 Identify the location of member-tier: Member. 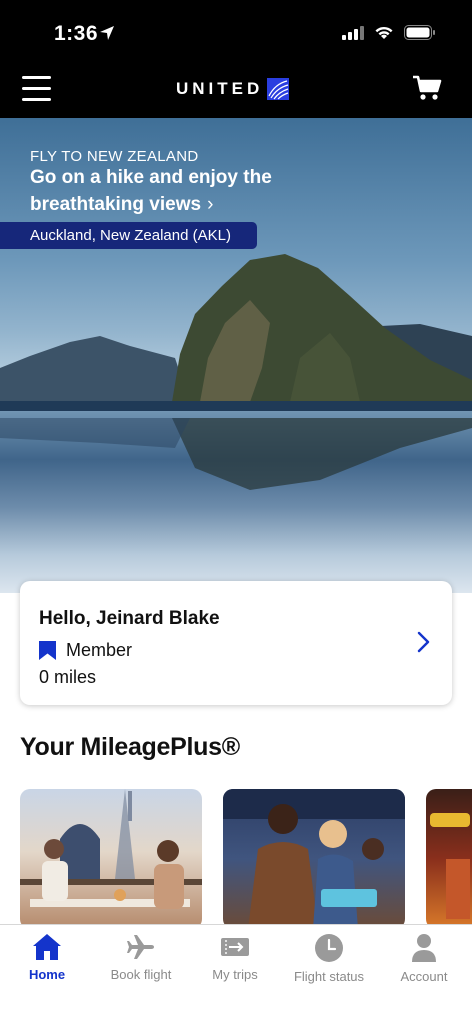
(85, 650).